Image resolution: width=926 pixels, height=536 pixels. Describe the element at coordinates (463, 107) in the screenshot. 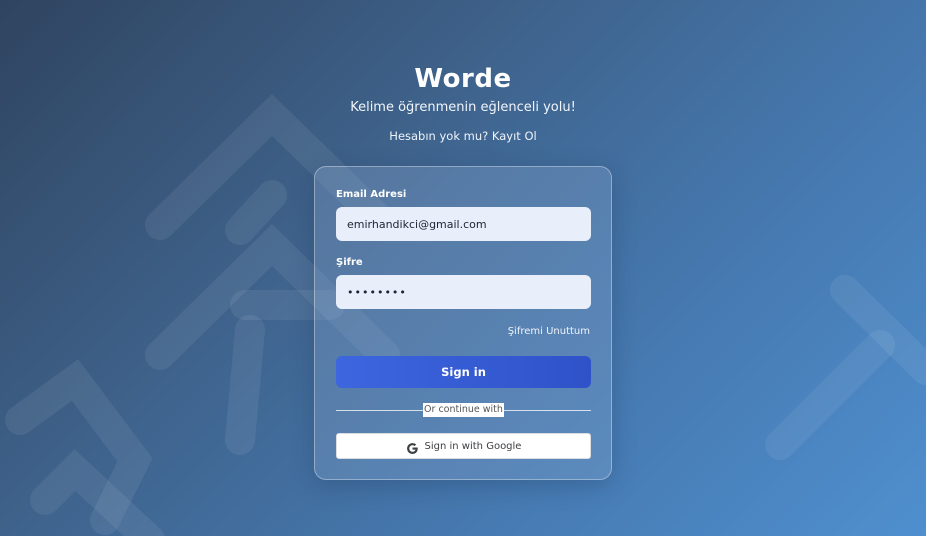

I see `tagline: Kelime öğrenmenin eğlenceli yolu!` at that location.